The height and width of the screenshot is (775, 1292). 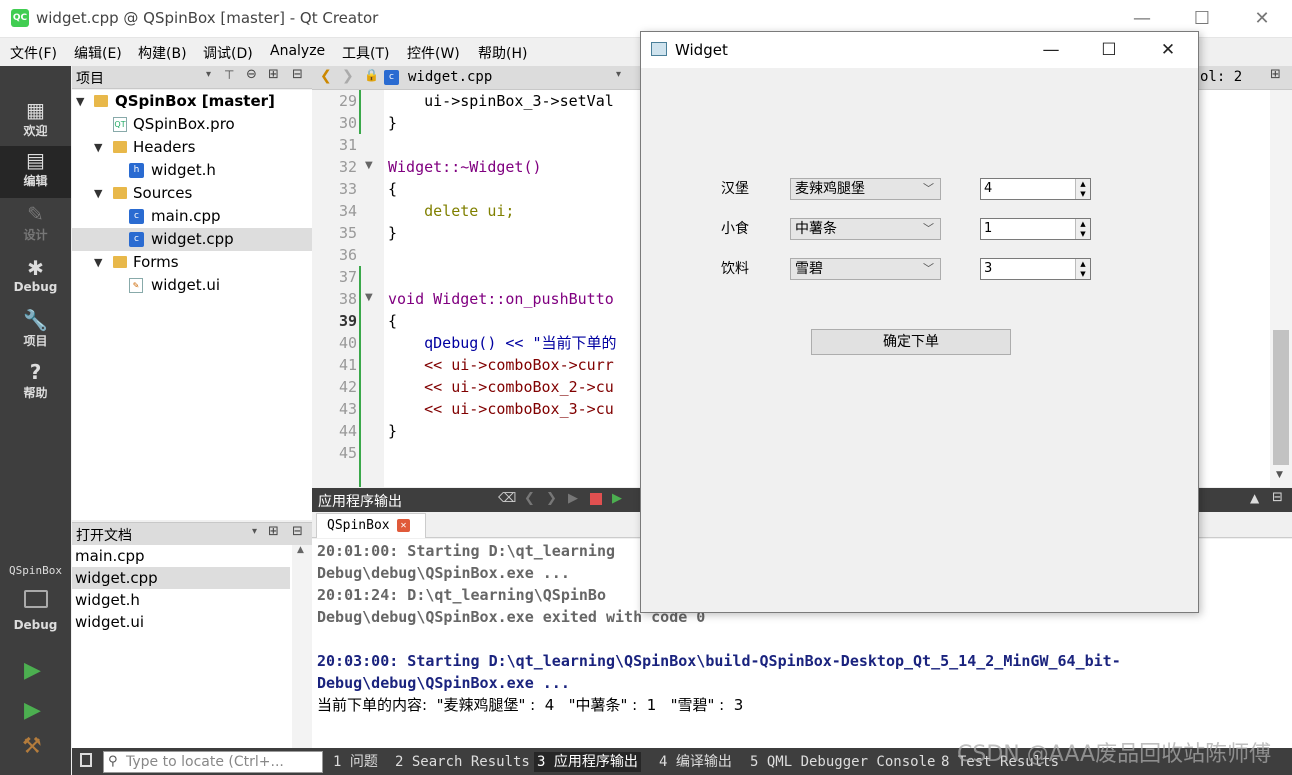 What do you see at coordinates (365, 53) in the screenshot?
I see `menu-tools: 工具(T)` at bounding box center [365, 53].